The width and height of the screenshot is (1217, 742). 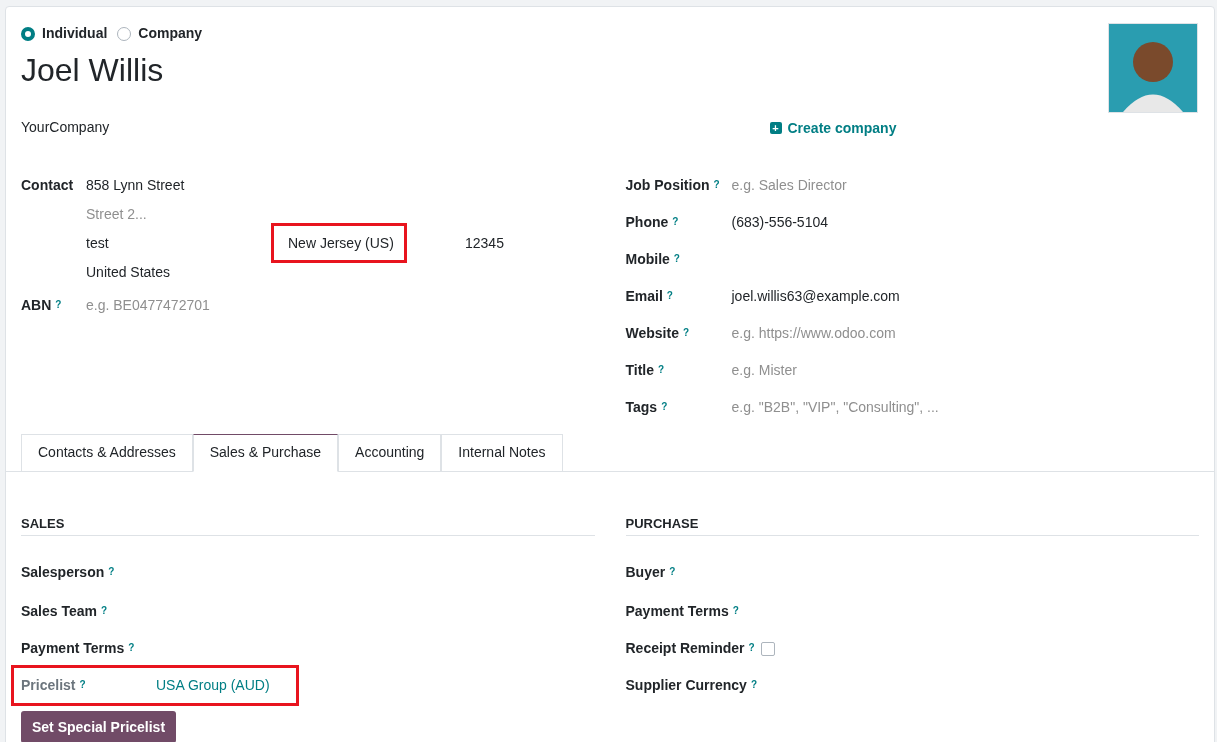 I want to click on field-value: (683)-556-5104, so click(x=779, y=222).